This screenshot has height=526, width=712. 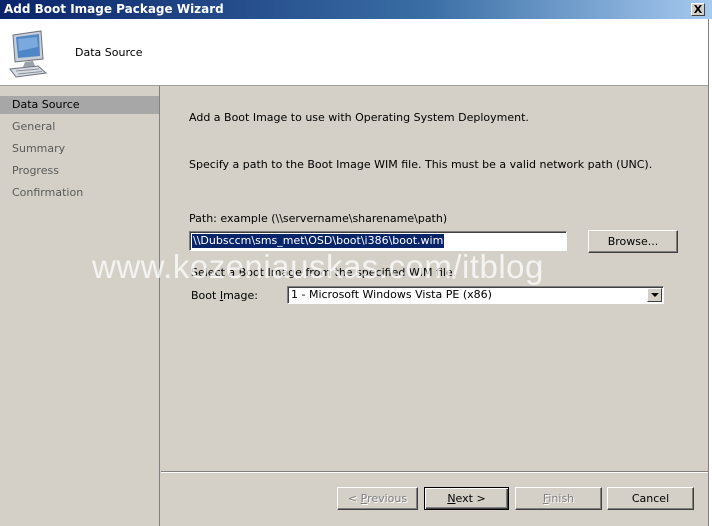 What do you see at coordinates (46, 104) in the screenshot?
I see `sidebar-item-label: Data Source` at bounding box center [46, 104].